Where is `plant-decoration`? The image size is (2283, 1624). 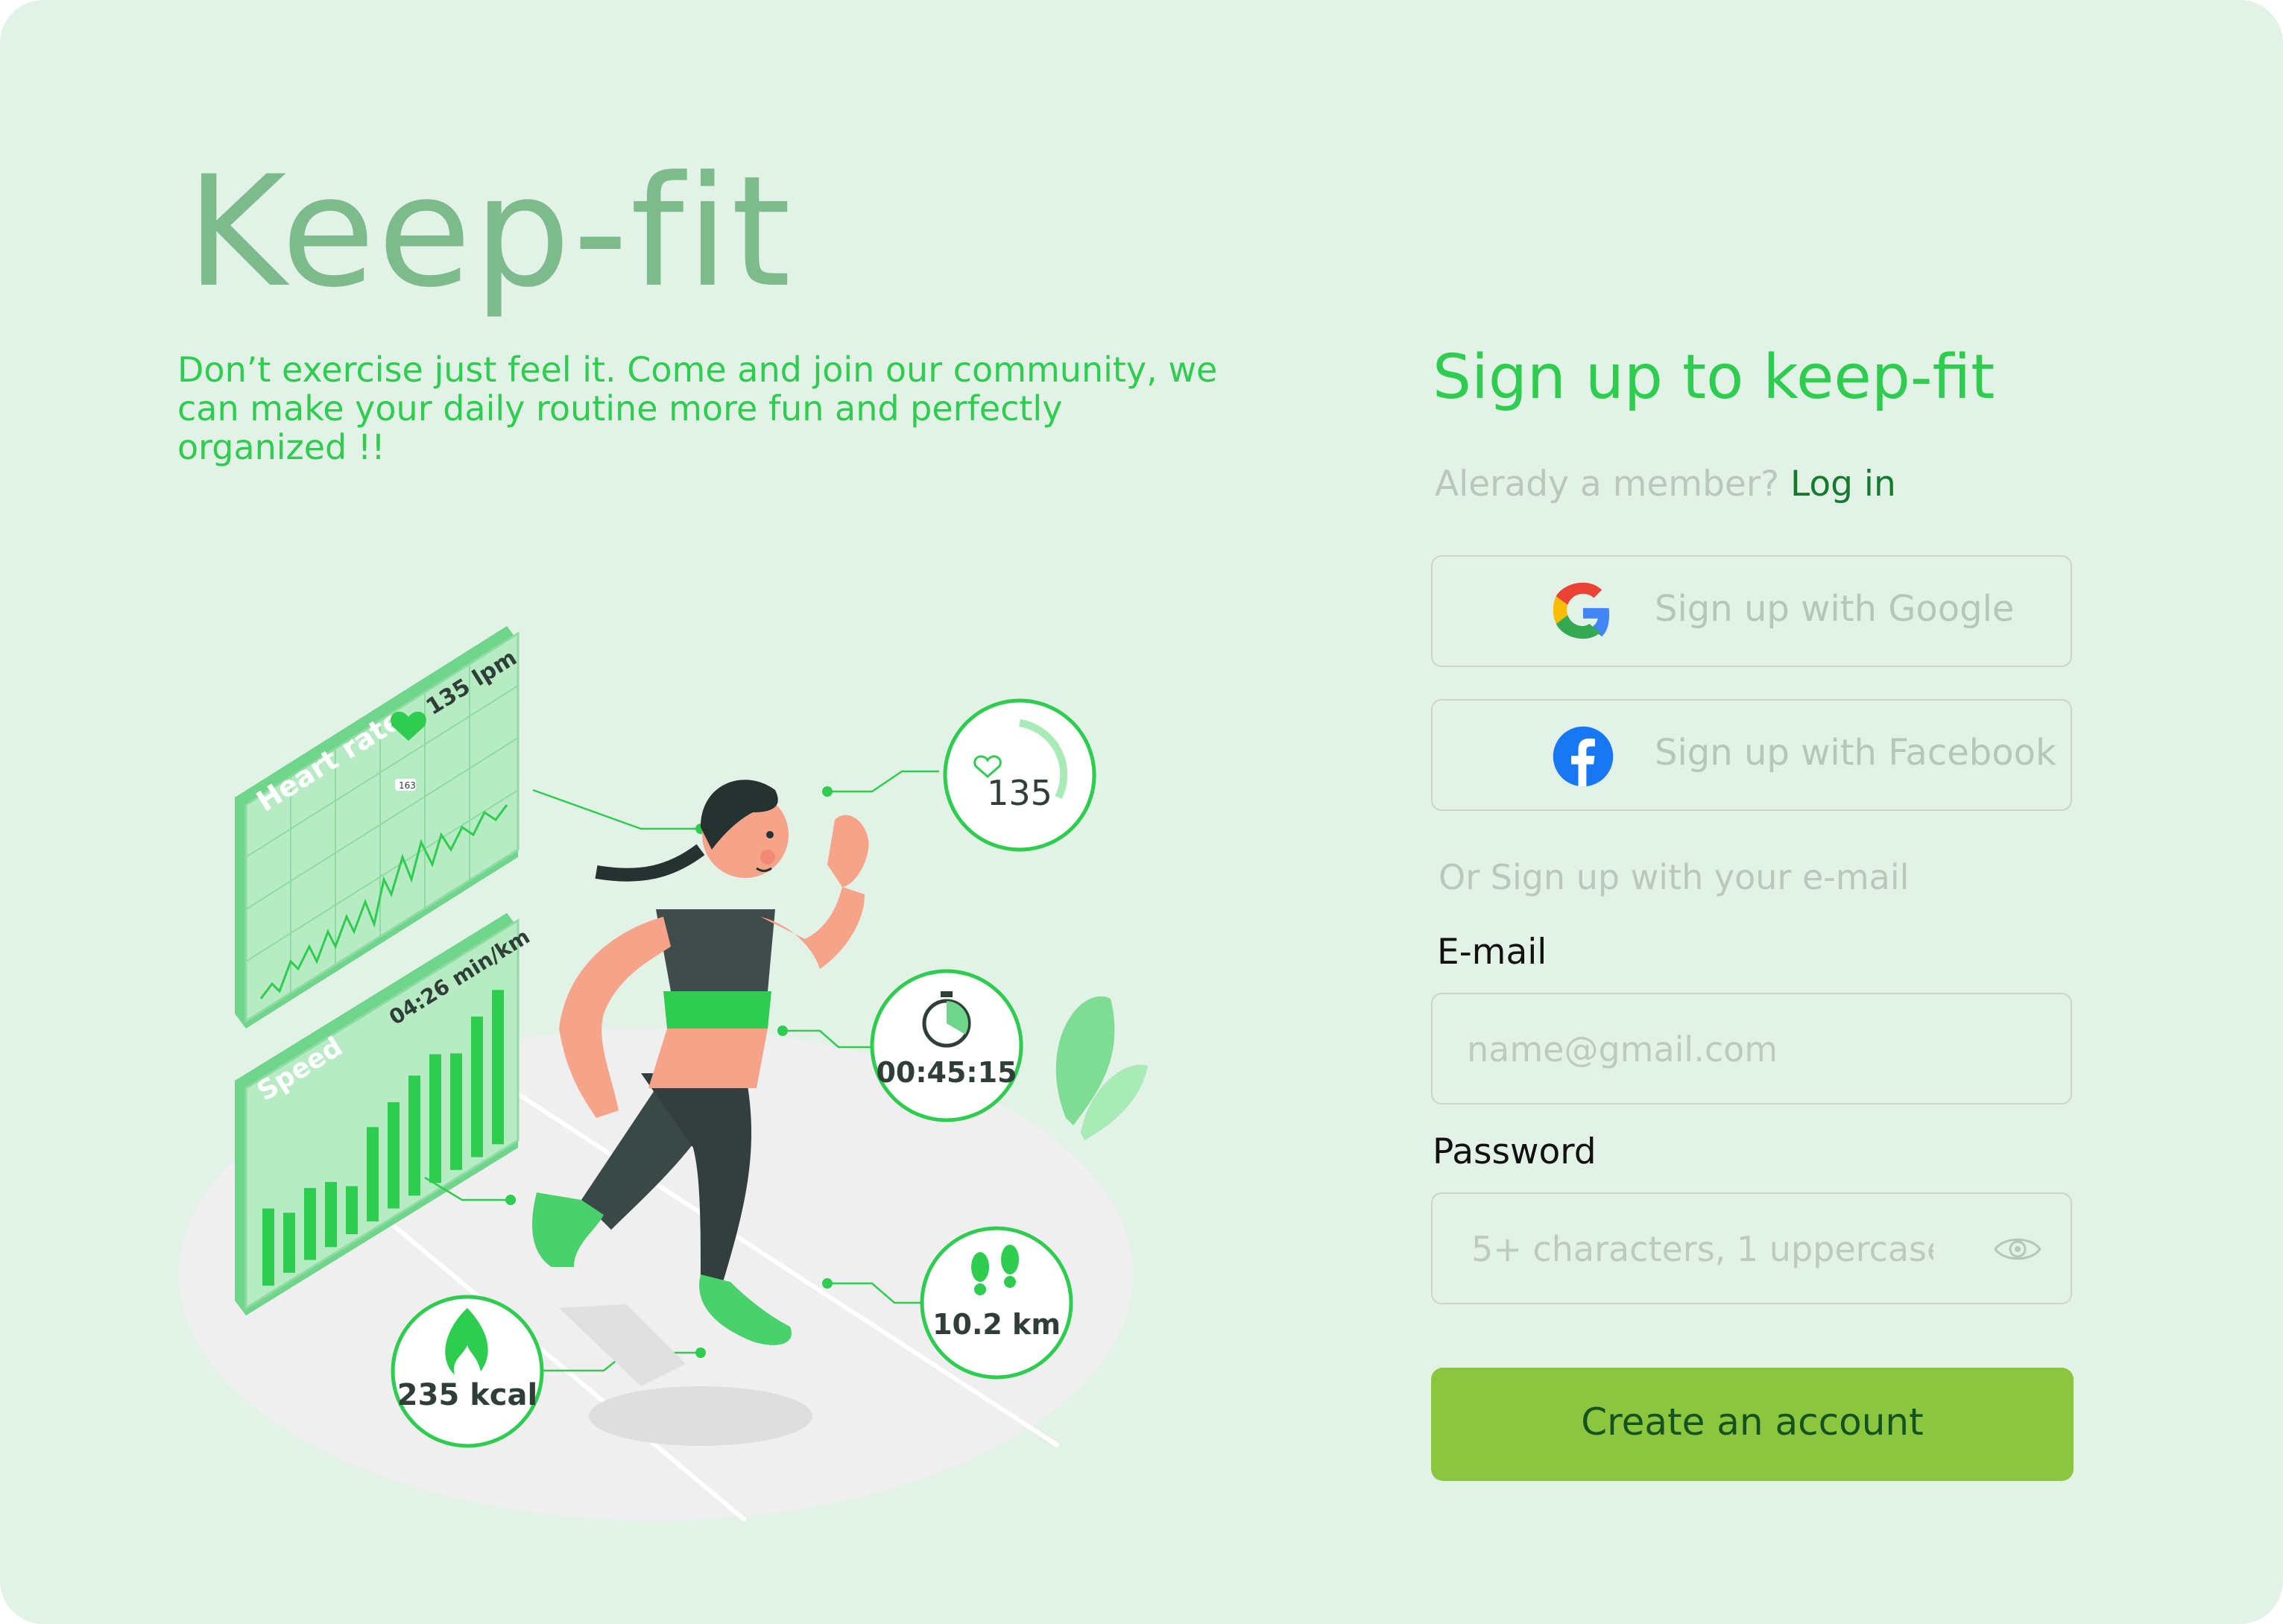 plant-decoration is located at coordinates (1101, 1068).